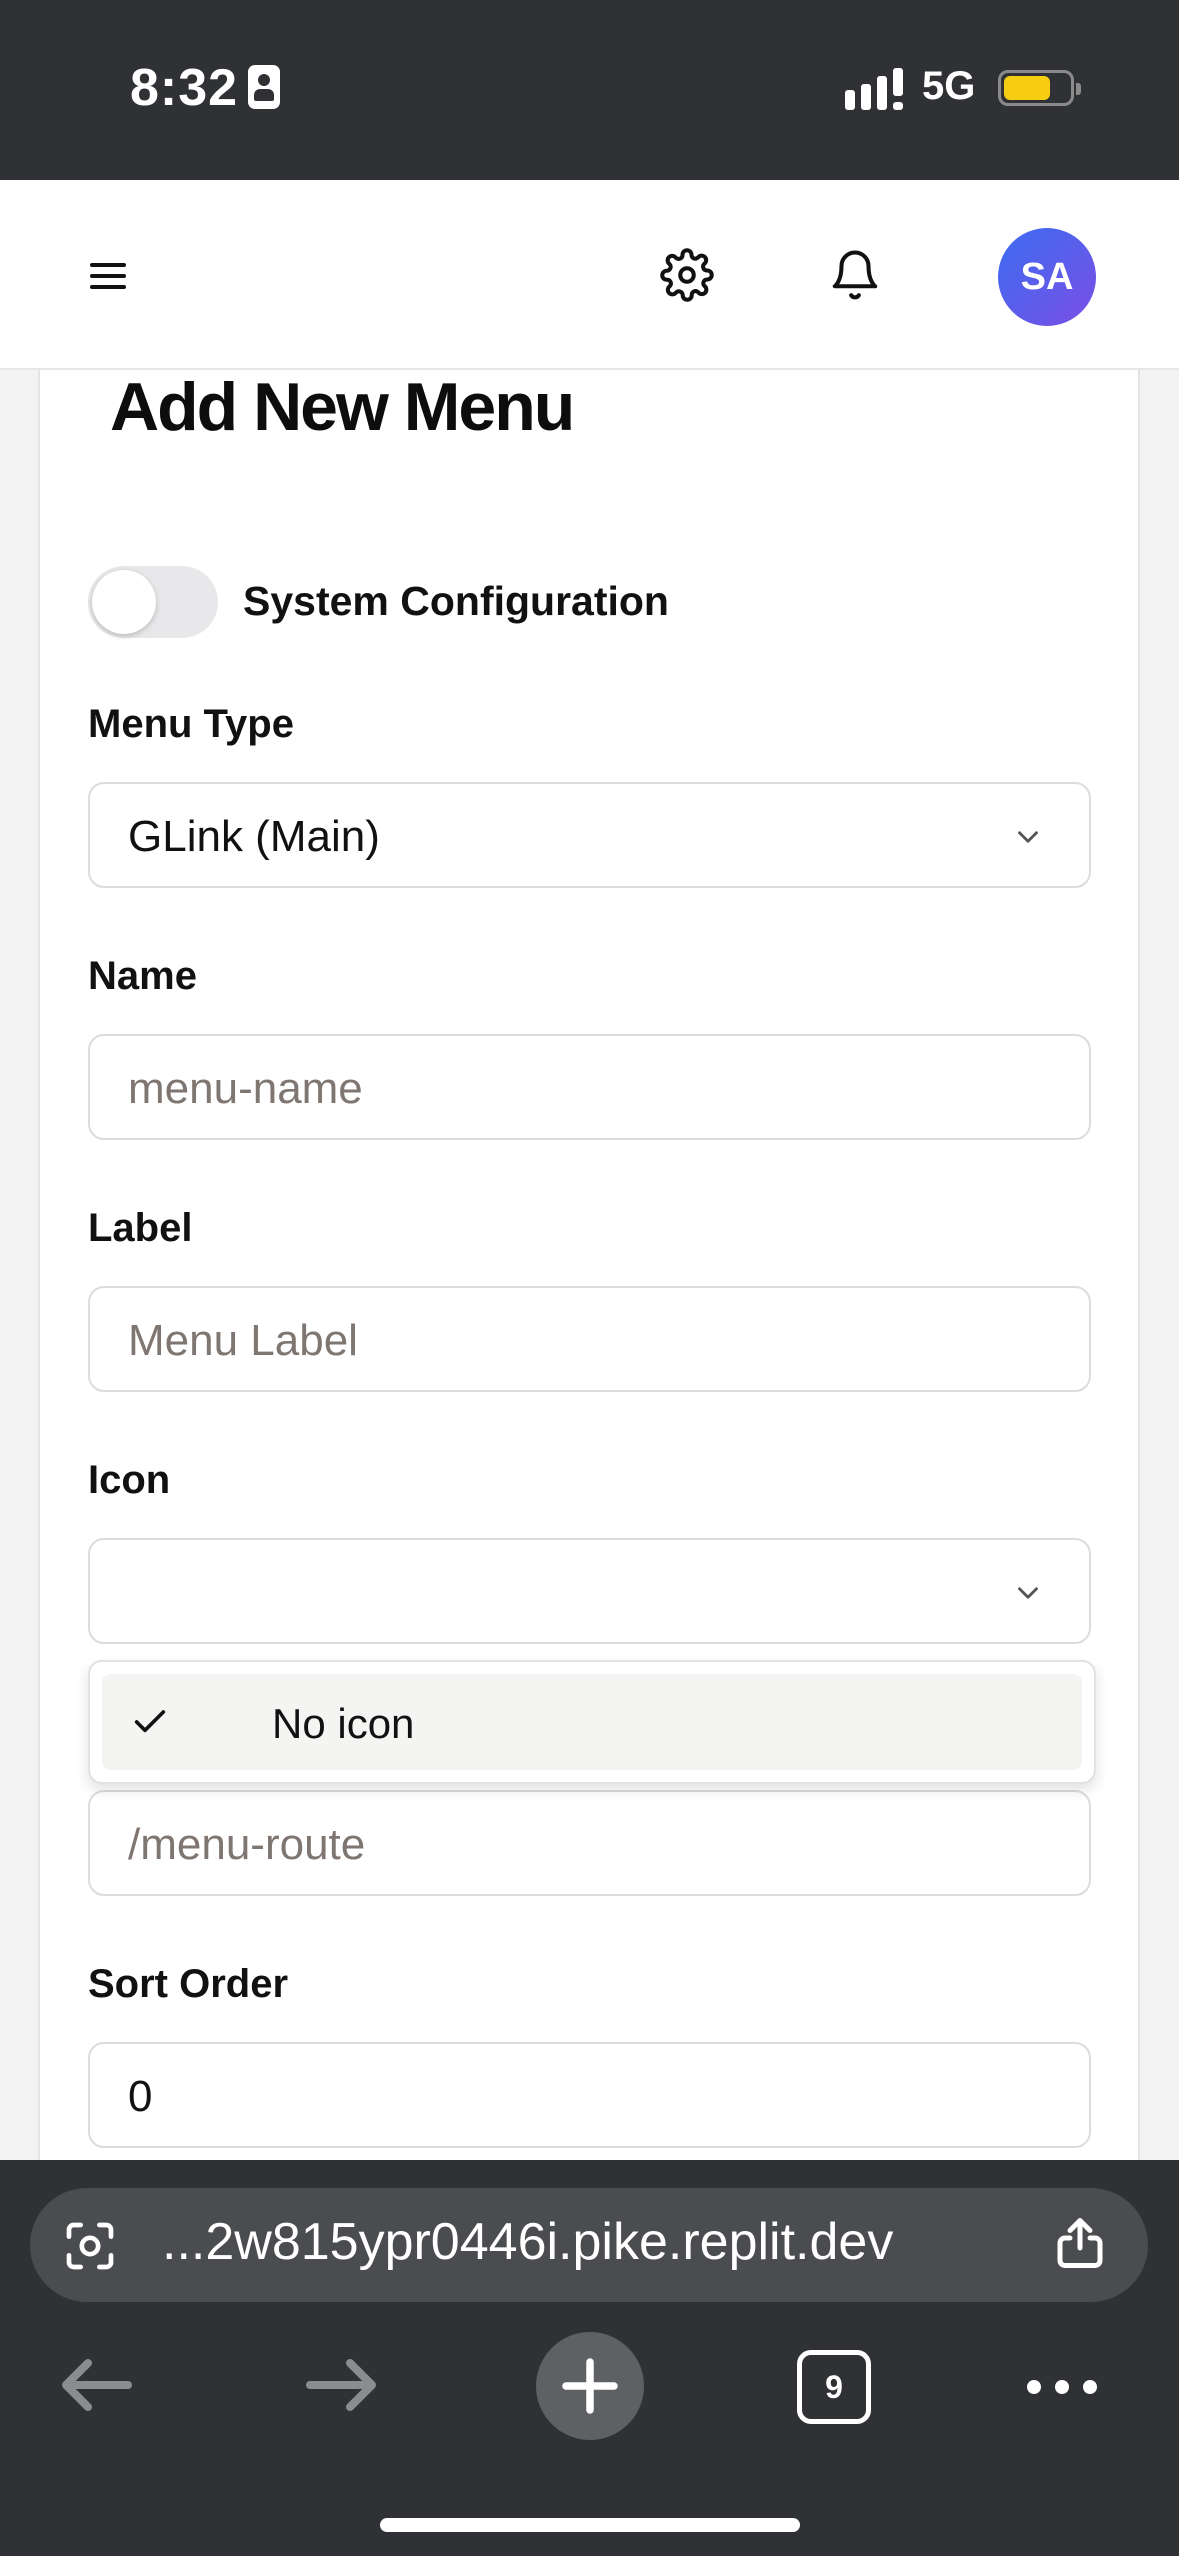 The image size is (1179, 2556). Describe the element at coordinates (589, 1087) in the screenshot. I see `name-input: menu-name` at that location.